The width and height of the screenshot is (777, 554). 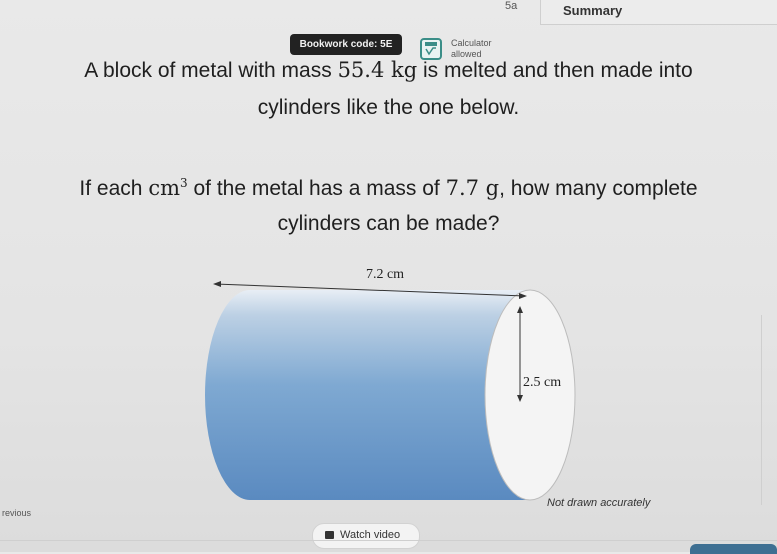 I want to click on diameter-label: 2.5 cm, so click(x=542, y=382).